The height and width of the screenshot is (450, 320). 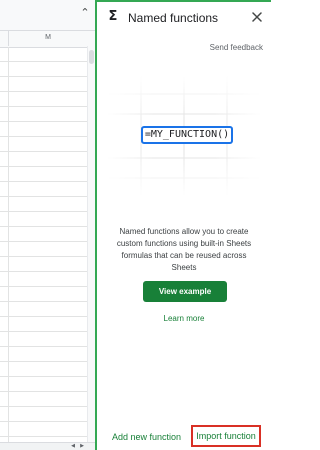 I want to click on column-header-m: M, so click(x=48, y=38).